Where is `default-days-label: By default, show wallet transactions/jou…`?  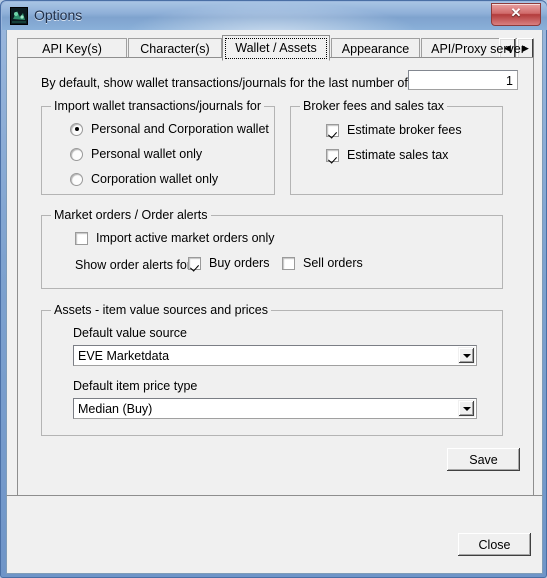 default-days-label: By default, show wallet transactions/jou… is located at coordinates (241, 83).